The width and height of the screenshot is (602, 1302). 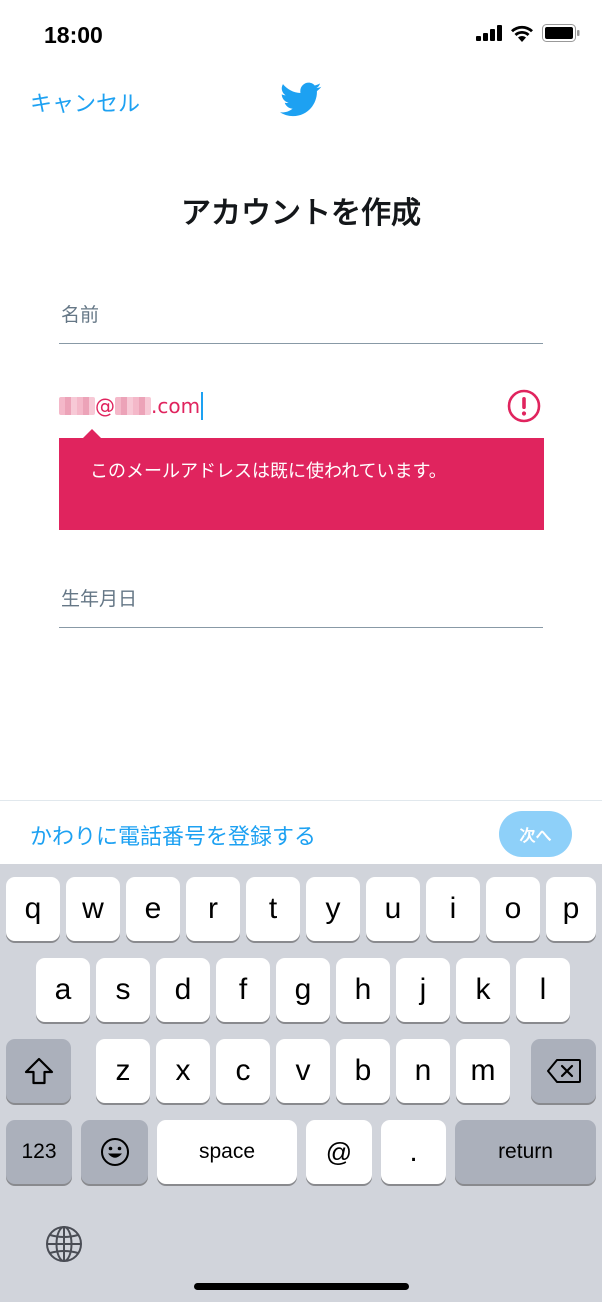 I want to click on key-w: w, so click(x=93, y=909).